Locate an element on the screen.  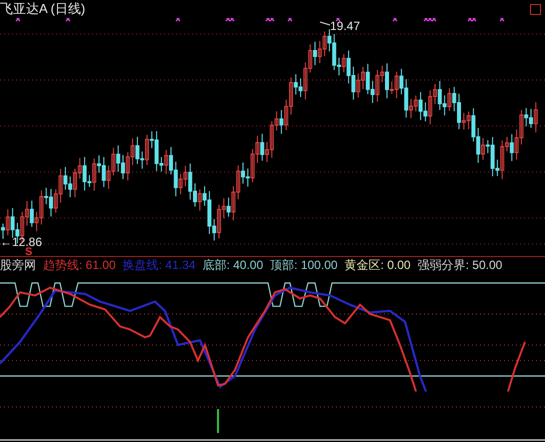
sell-signal: S is located at coordinates (28, 251).